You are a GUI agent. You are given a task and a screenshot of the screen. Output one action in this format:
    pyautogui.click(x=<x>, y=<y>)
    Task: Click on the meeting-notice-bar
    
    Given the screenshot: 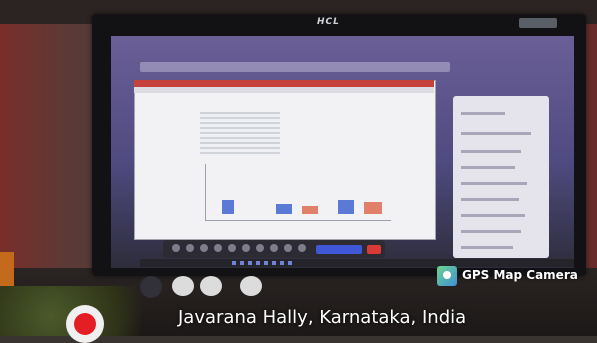 What is the action you would take?
    pyautogui.click(x=295, y=67)
    